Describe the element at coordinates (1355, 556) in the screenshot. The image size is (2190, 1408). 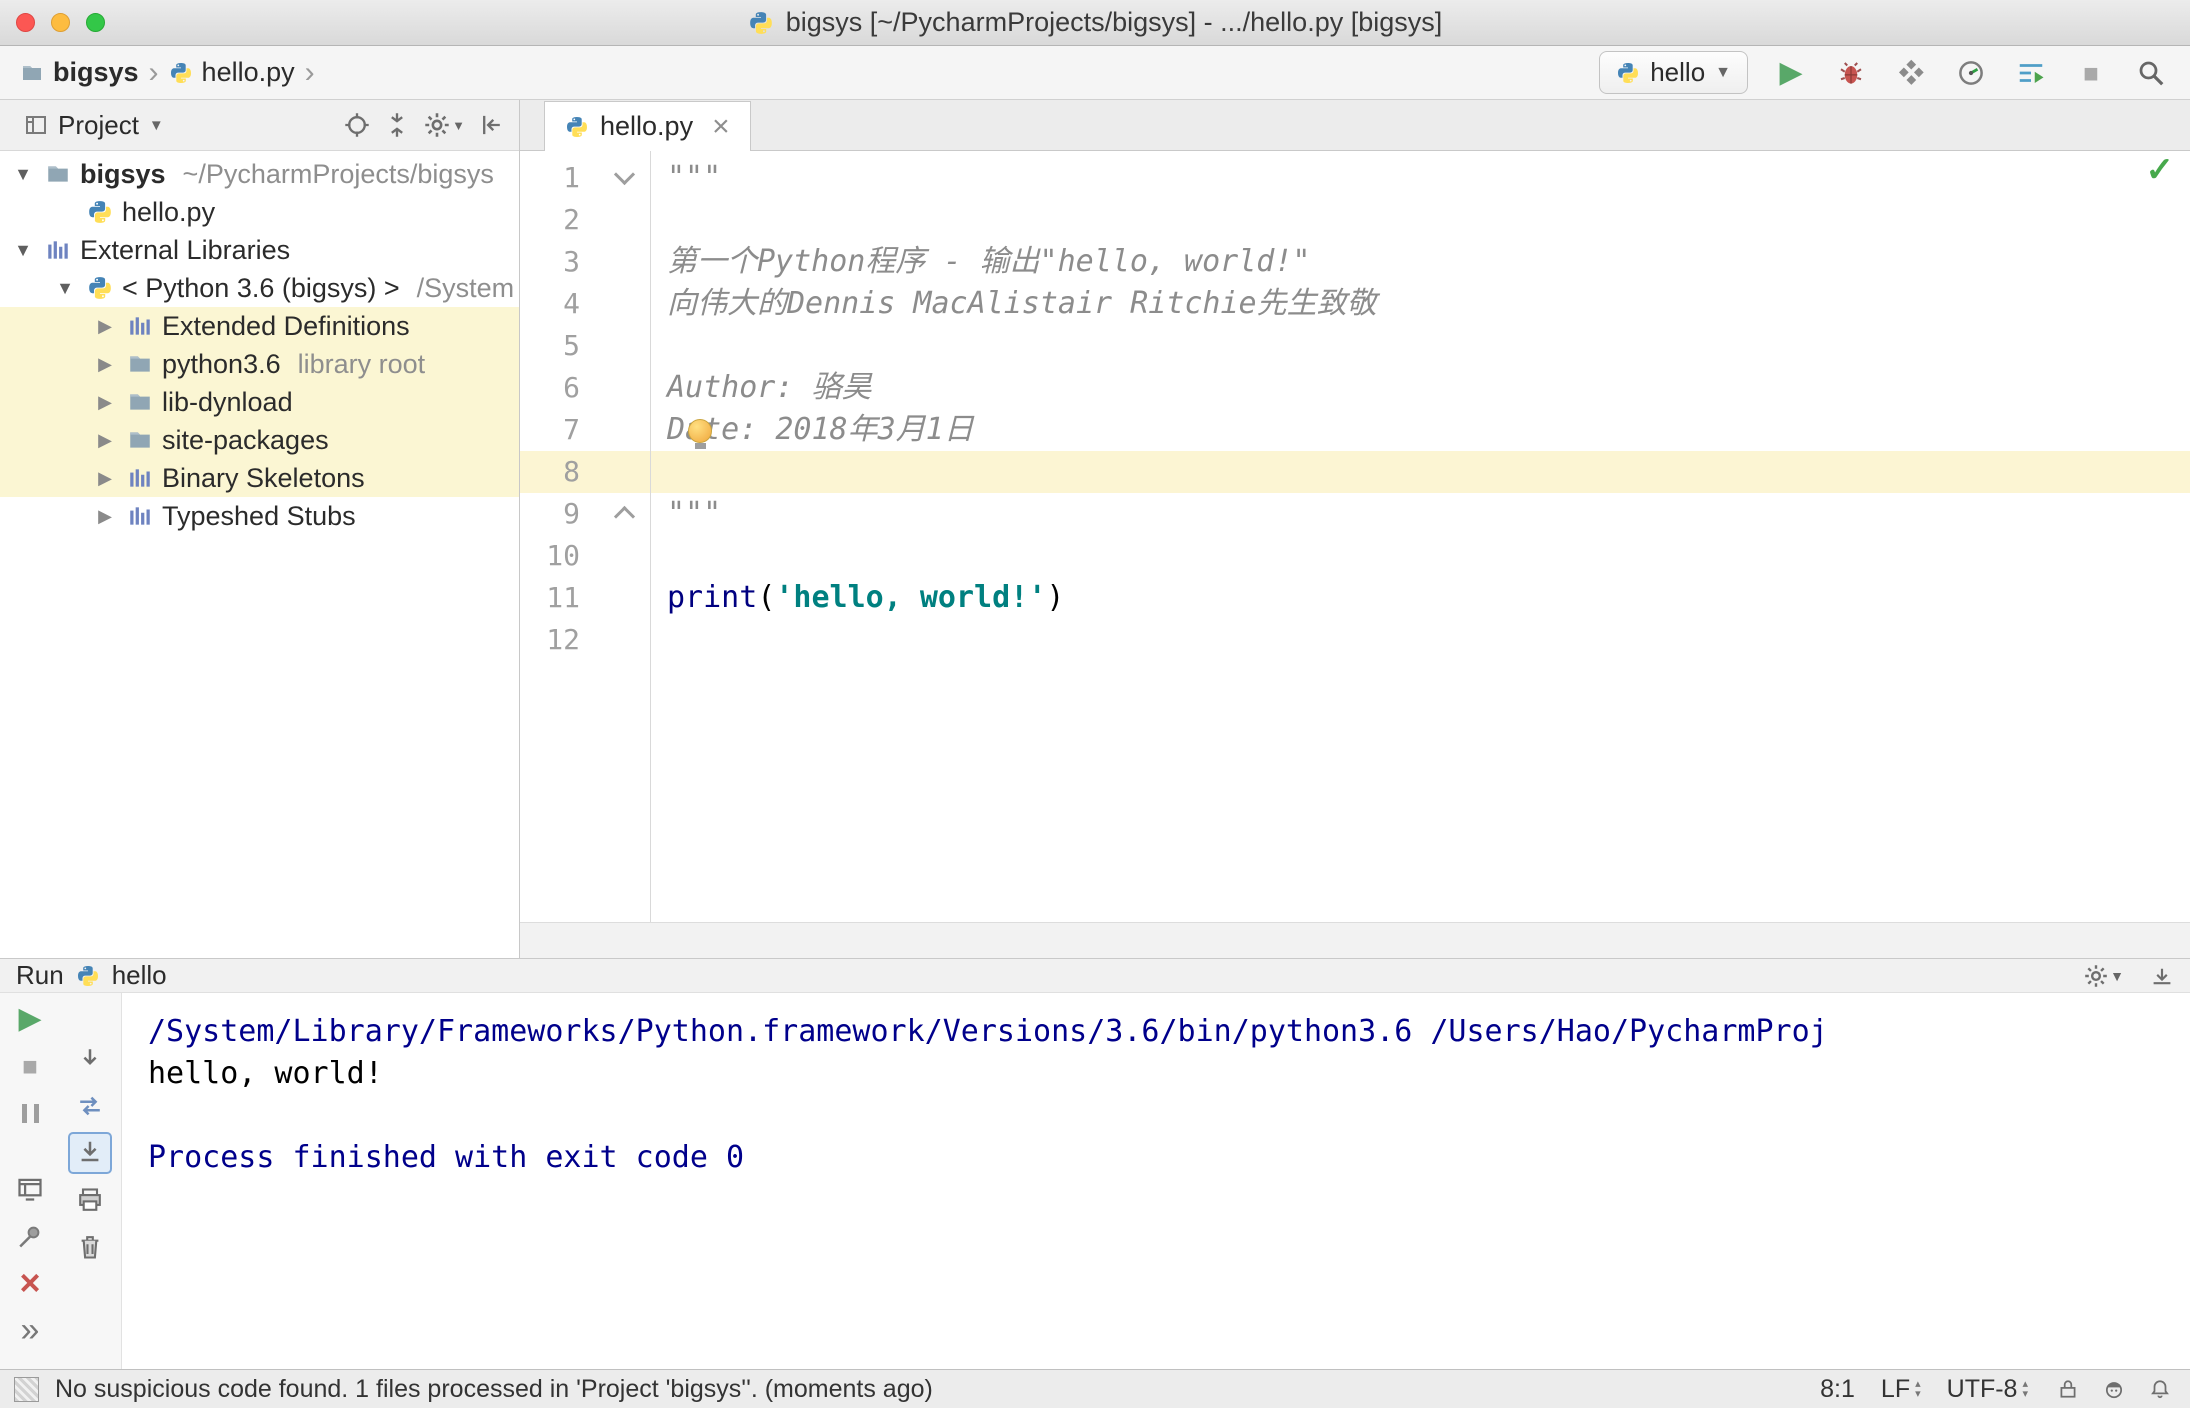
I see `editor-line-10: 10` at that location.